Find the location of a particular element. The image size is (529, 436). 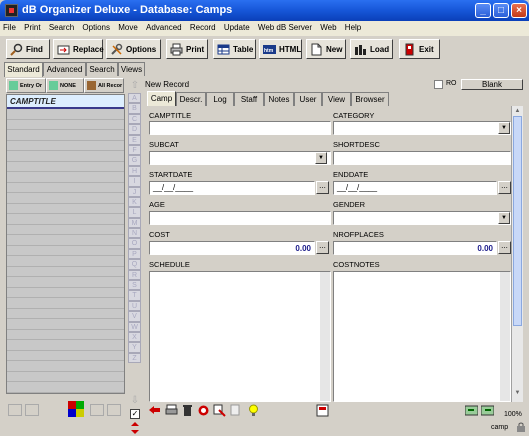

gender-dropdown is located at coordinates (422, 218).